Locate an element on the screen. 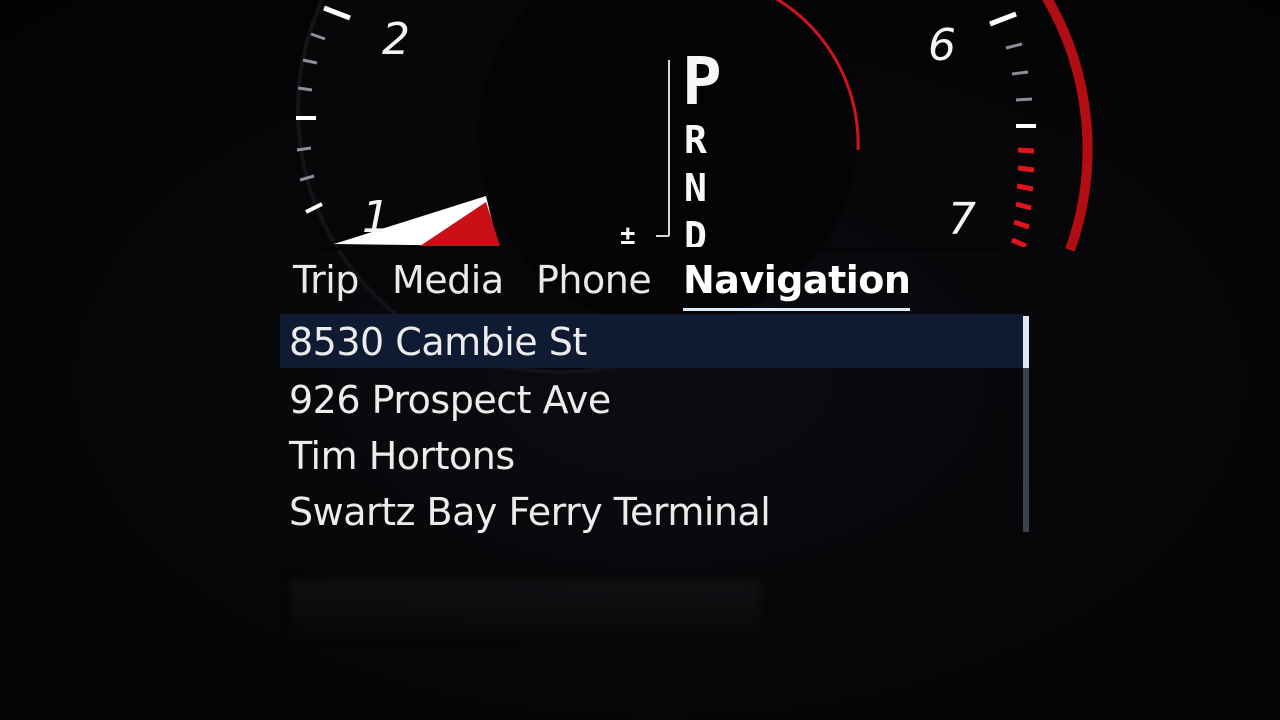 The width and height of the screenshot is (1280, 720). destination-item-3: Tim Hortons is located at coordinates (652, 455).